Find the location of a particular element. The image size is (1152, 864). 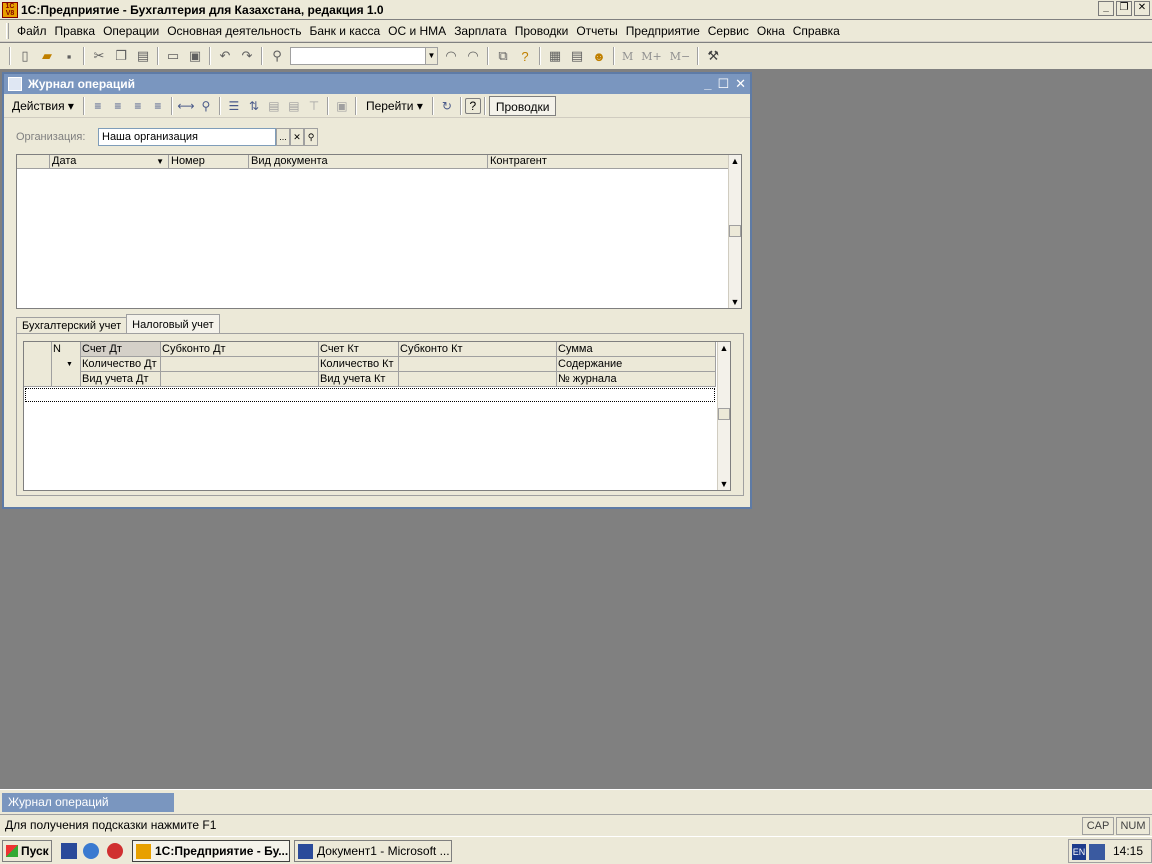

menu-enterprise: Предприятие is located at coordinates (663, 31).